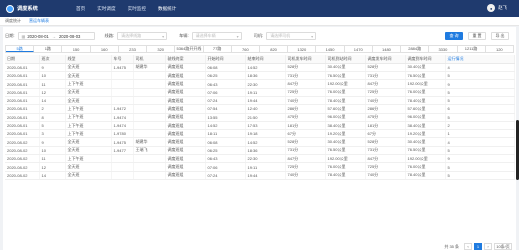 The image size is (519, 250). Describe the element at coordinates (52, 93) in the screenshot. I see `table-cell: 12` at that location.